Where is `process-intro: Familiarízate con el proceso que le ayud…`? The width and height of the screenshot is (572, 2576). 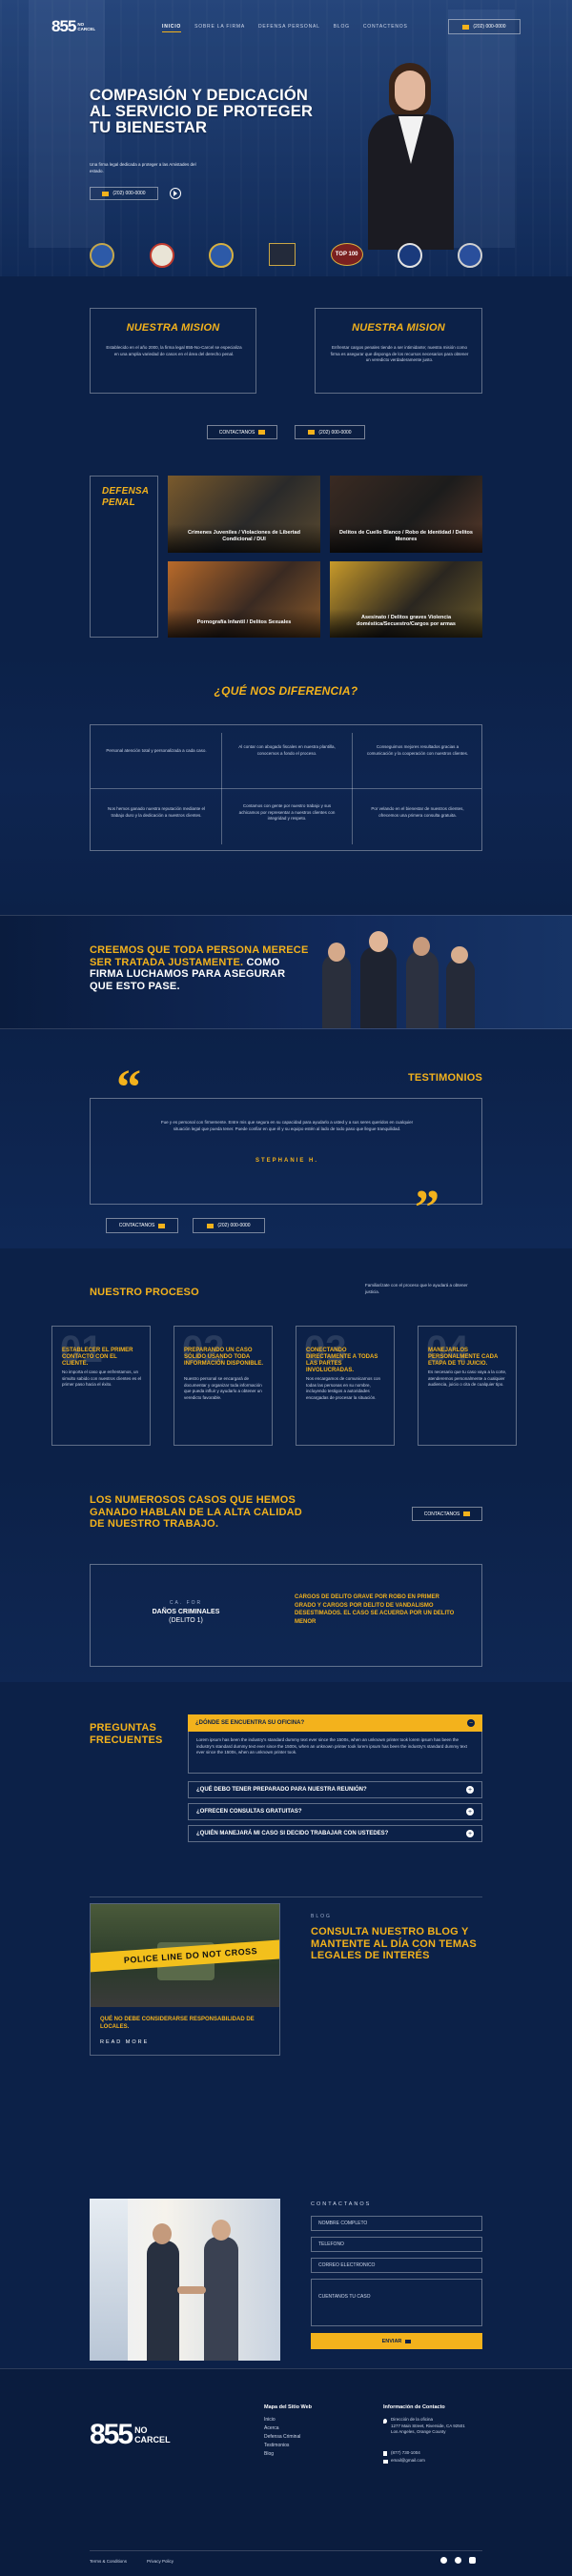 process-intro: Familiarízate con el proceso que le ayud… is located at coordinates (416, 1289).